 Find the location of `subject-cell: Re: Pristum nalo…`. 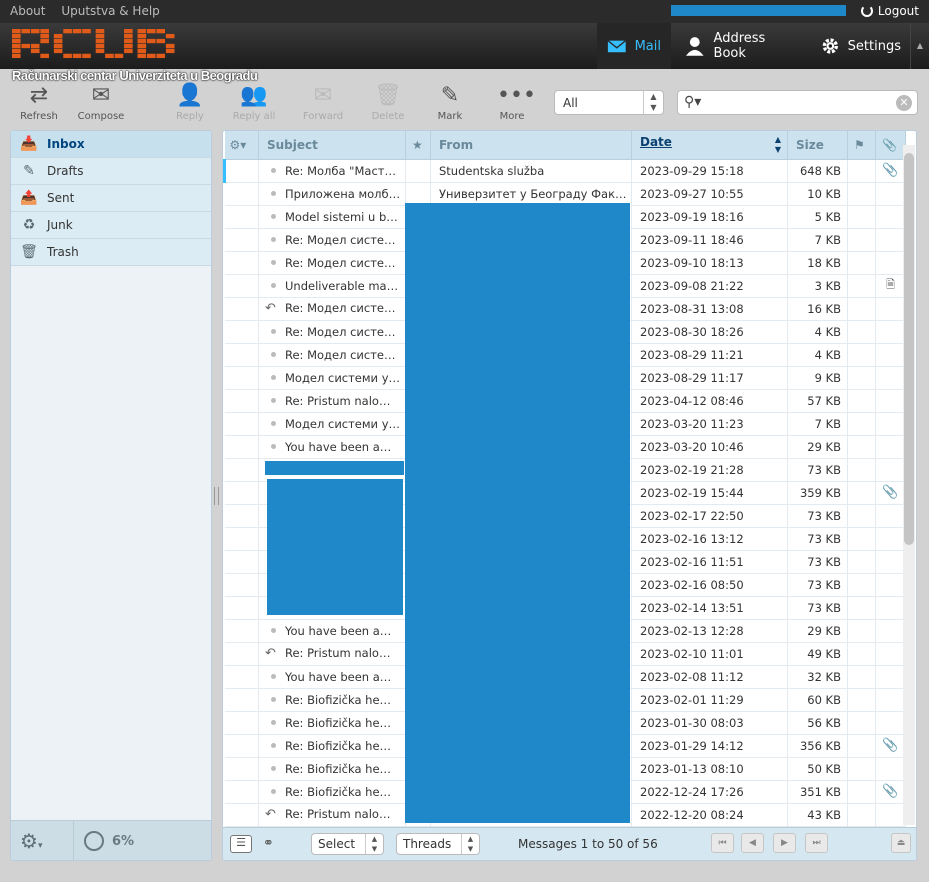

subject-cell: Re: Pristum nalo… is located at coordinates (332, 401).